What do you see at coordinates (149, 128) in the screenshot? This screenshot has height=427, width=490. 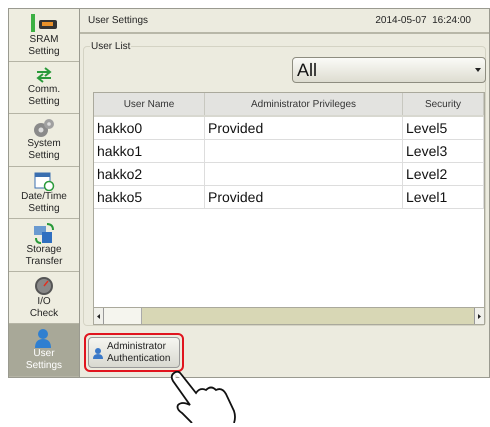 I see `table-cell: hakko0` at bounding box center [149, 128].